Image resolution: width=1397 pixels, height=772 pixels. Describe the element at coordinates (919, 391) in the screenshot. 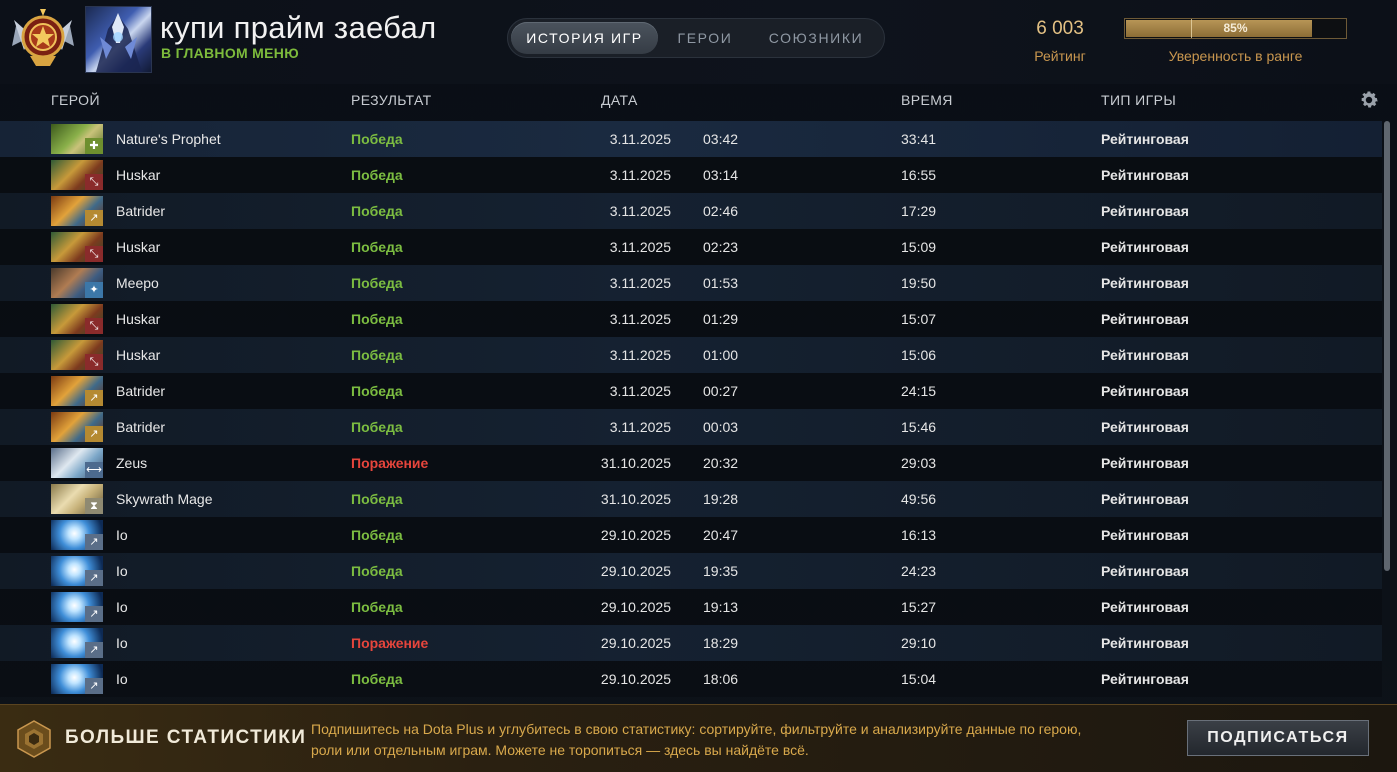

I see `match-duration: 24:15` at that location.